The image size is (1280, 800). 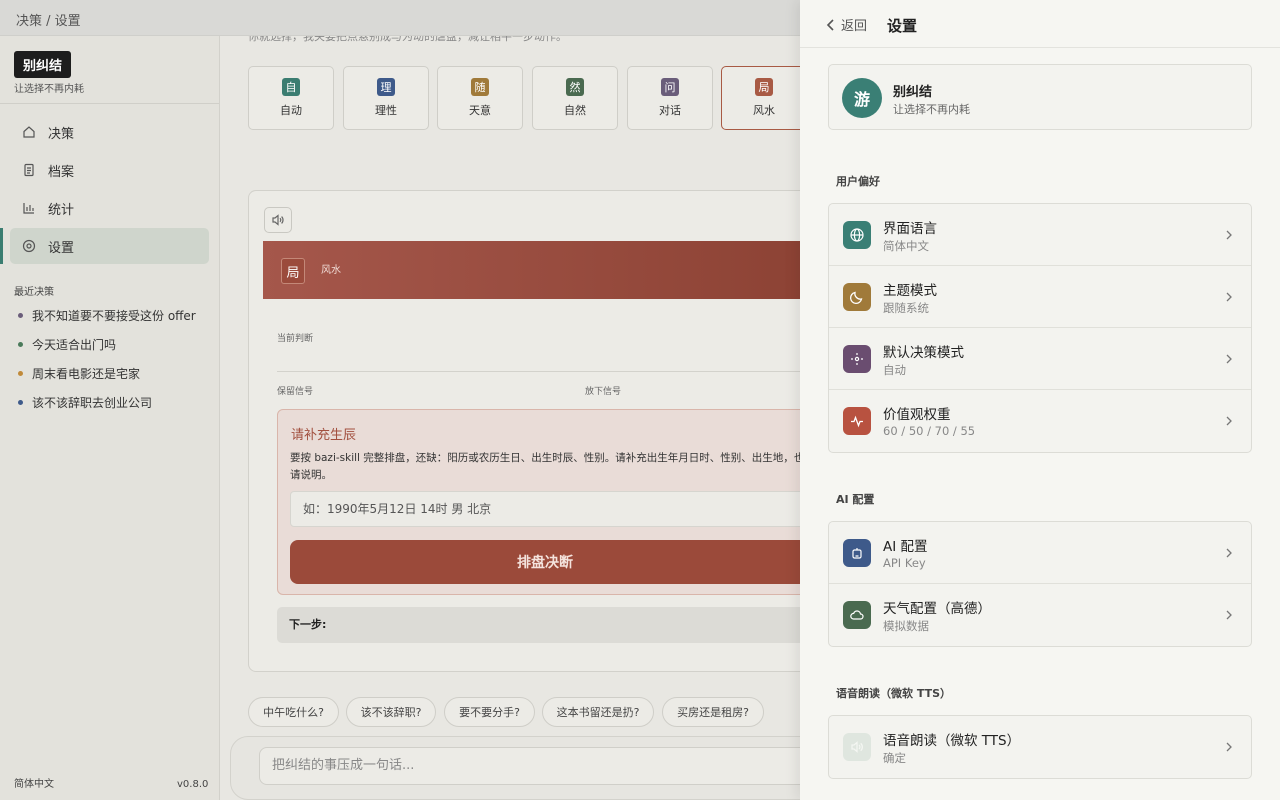 I want to click on setting-value: API Key, so click(x=904, y=563).